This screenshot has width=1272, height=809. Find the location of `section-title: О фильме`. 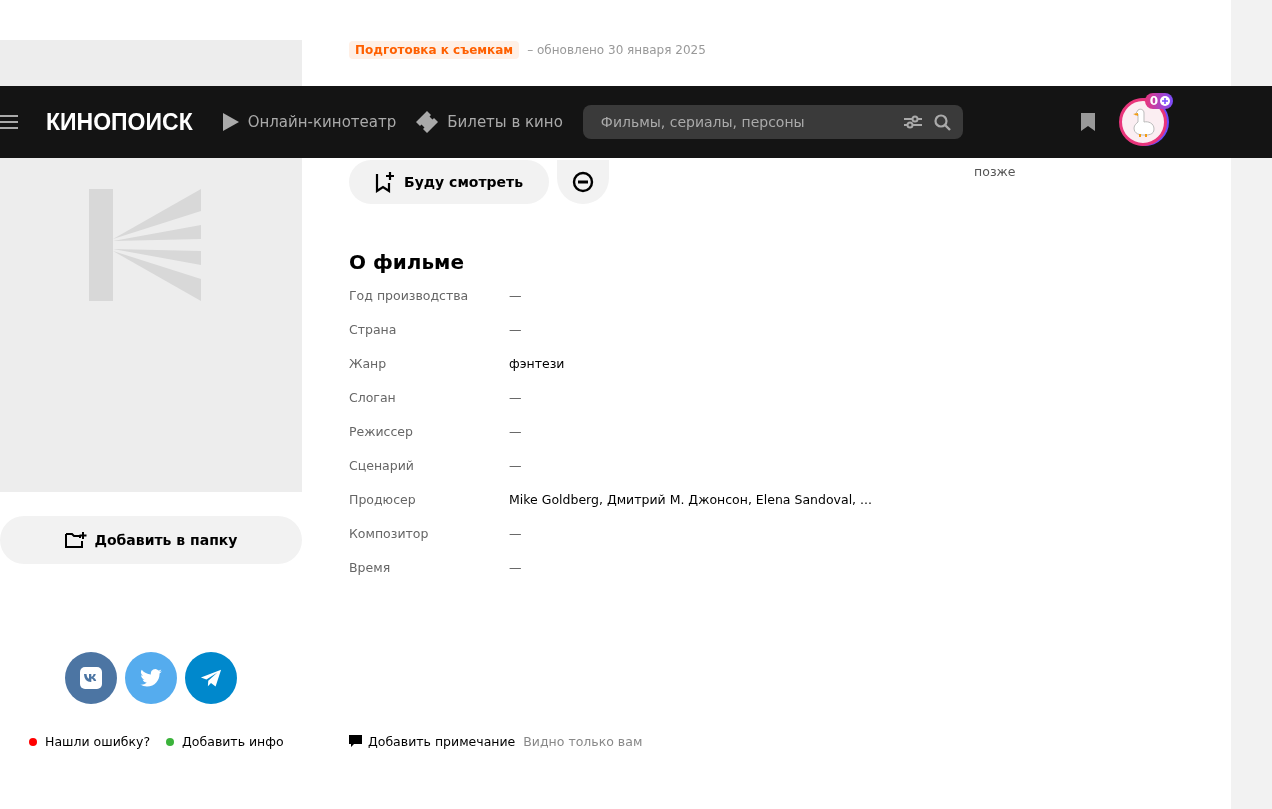

section-title: О фильме is located at coordinates (407, 262).